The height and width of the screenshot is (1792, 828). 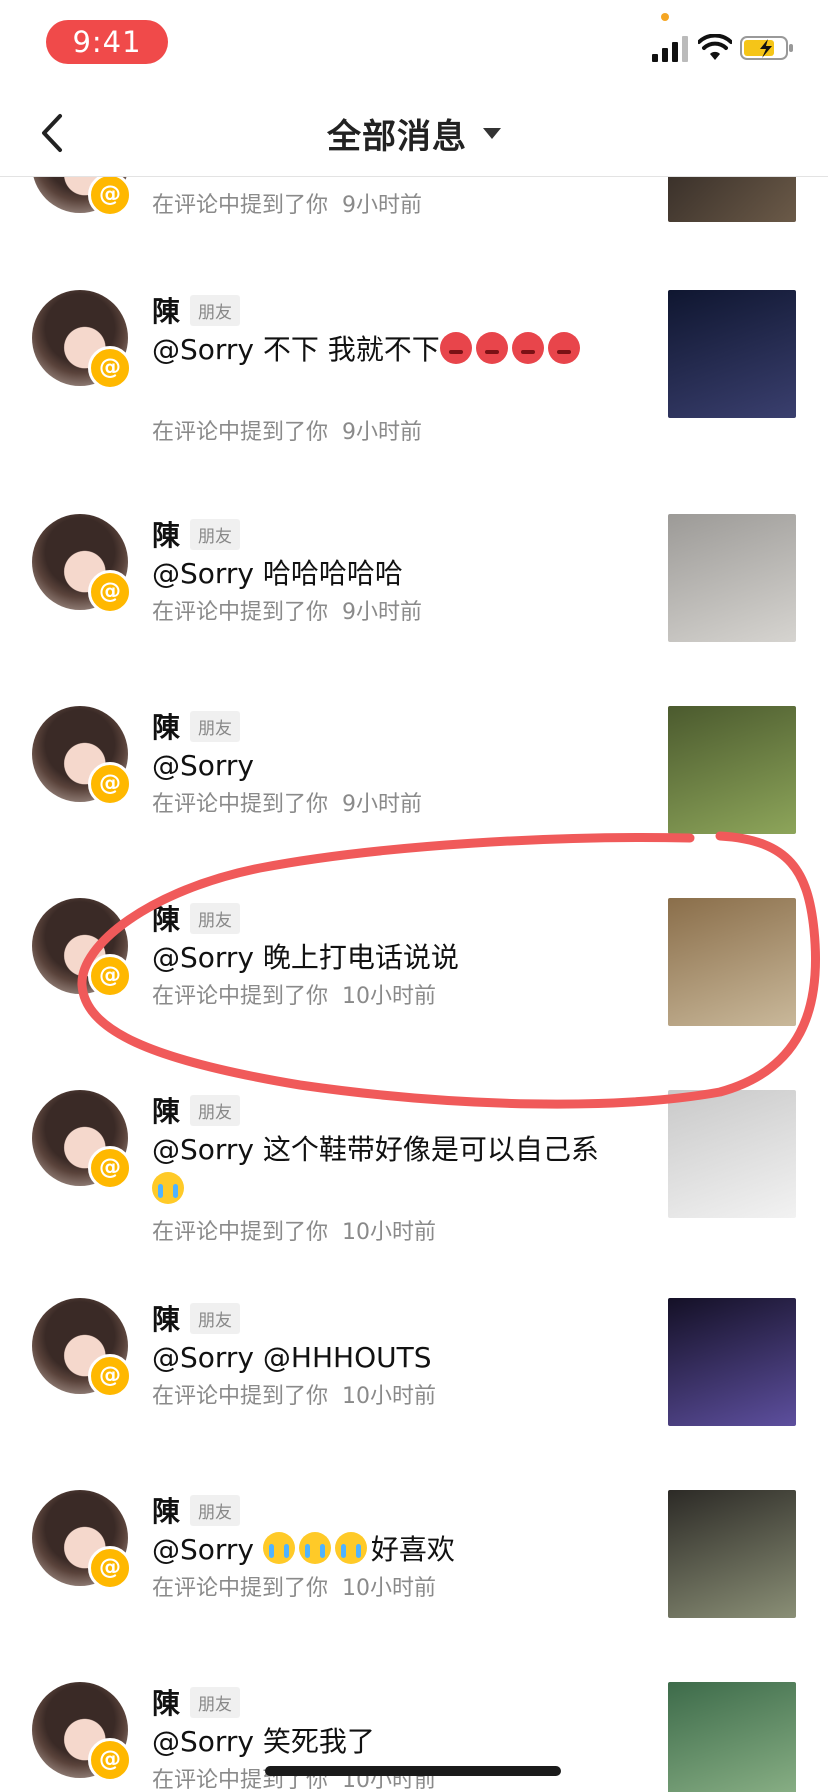 I want to click on battery-charging-icon, so click(x=766, y=48).